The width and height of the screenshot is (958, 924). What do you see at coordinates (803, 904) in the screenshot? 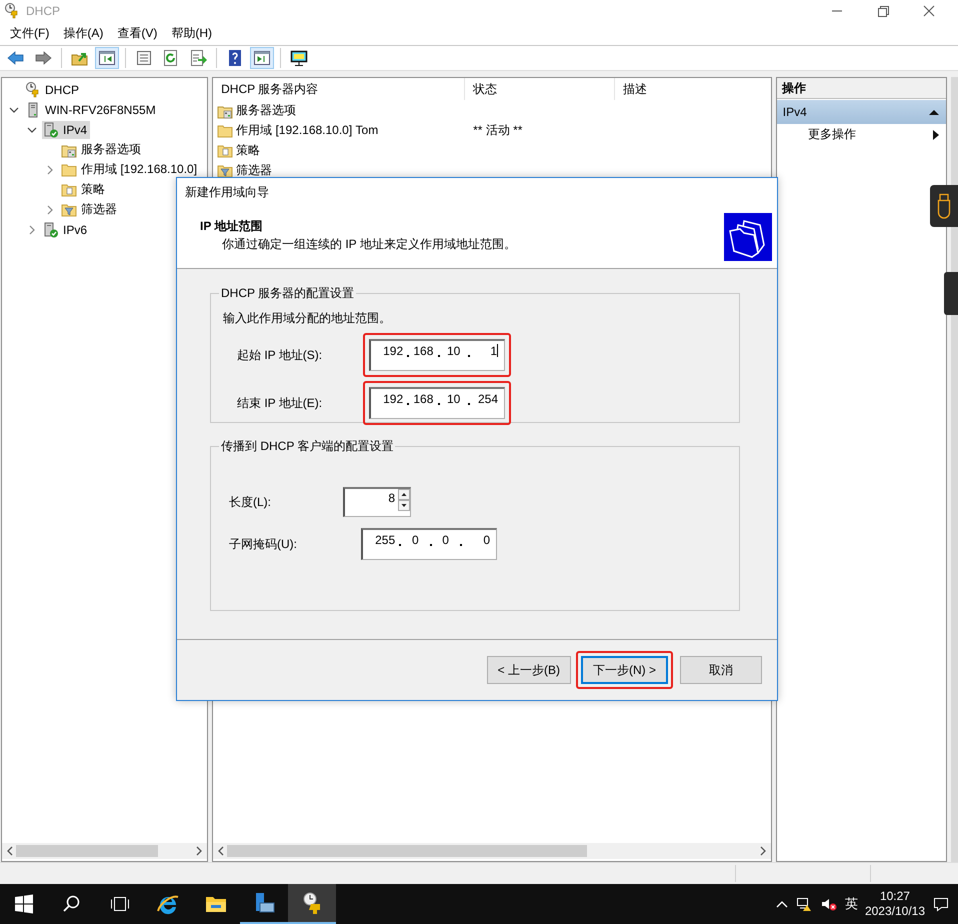
I see `network-warning-icon` at bounding box center [803, 904].